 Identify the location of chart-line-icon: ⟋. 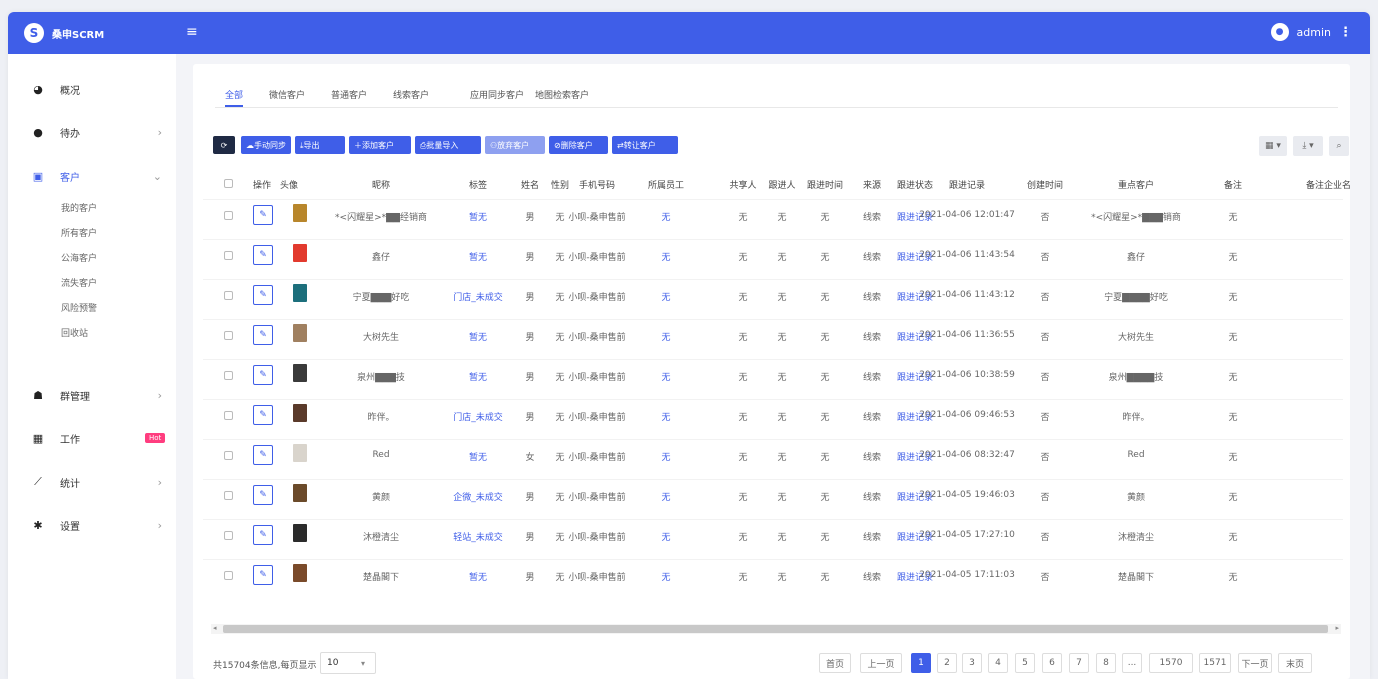
(38, 481).